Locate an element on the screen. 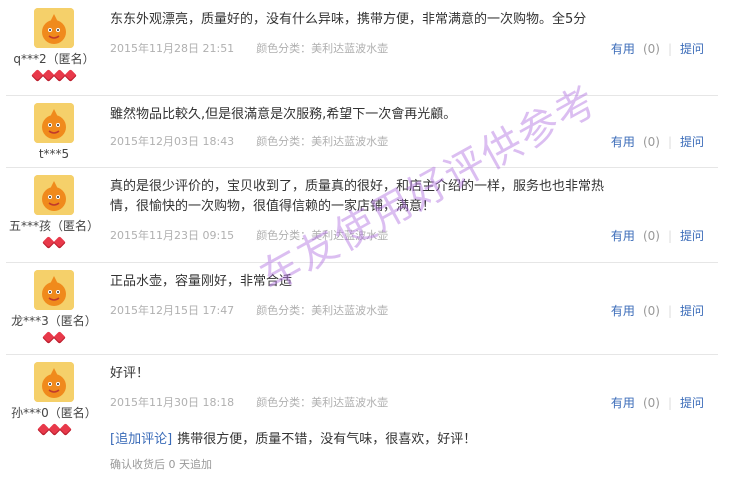 The width and height of the screenshot is (730, 482). review-user: 五***孩（匿名） is located at coordinates (54, 212).